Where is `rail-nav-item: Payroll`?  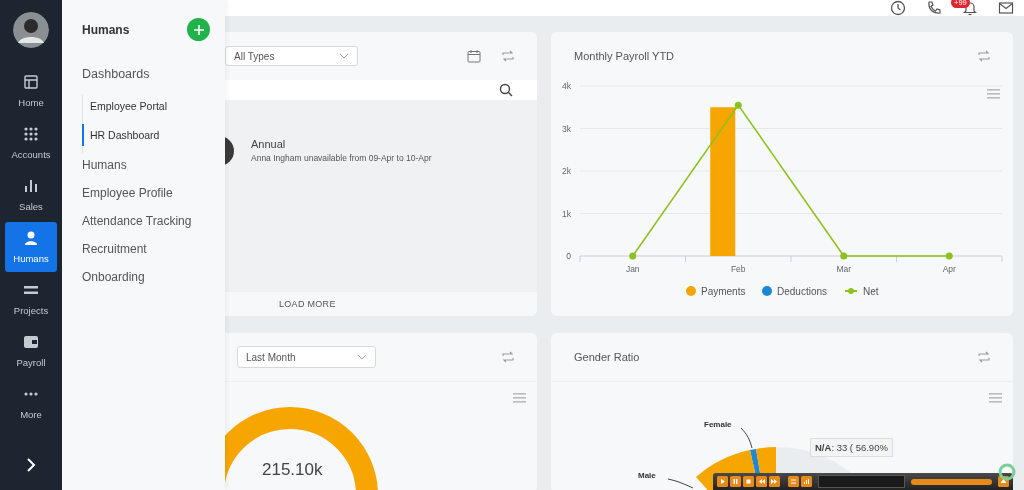
rail-nav-item: Payroll is located at coordinates (31, 351).